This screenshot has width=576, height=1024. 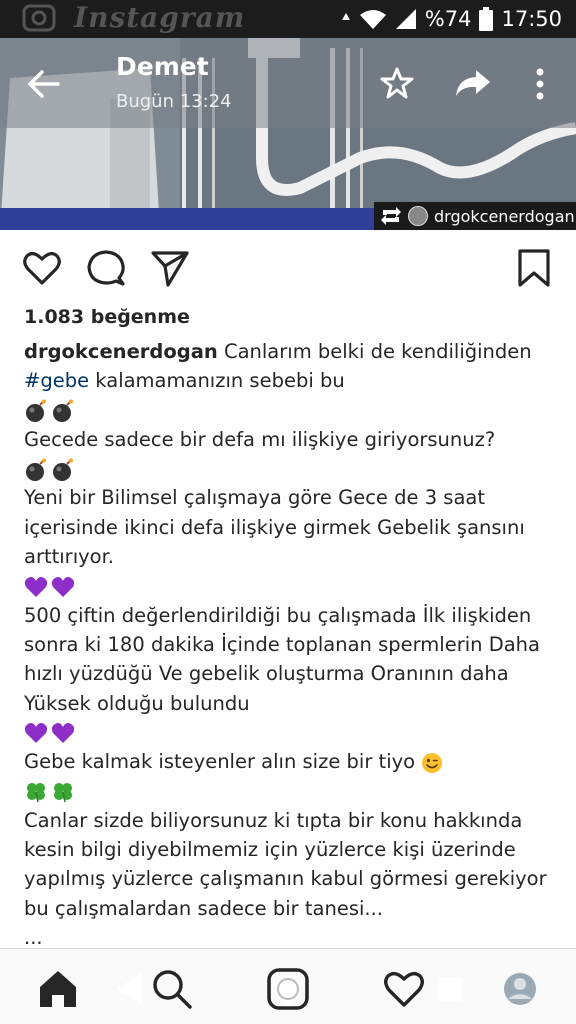 I want to click on cell-signal-icon, so click(x=405, y=19).